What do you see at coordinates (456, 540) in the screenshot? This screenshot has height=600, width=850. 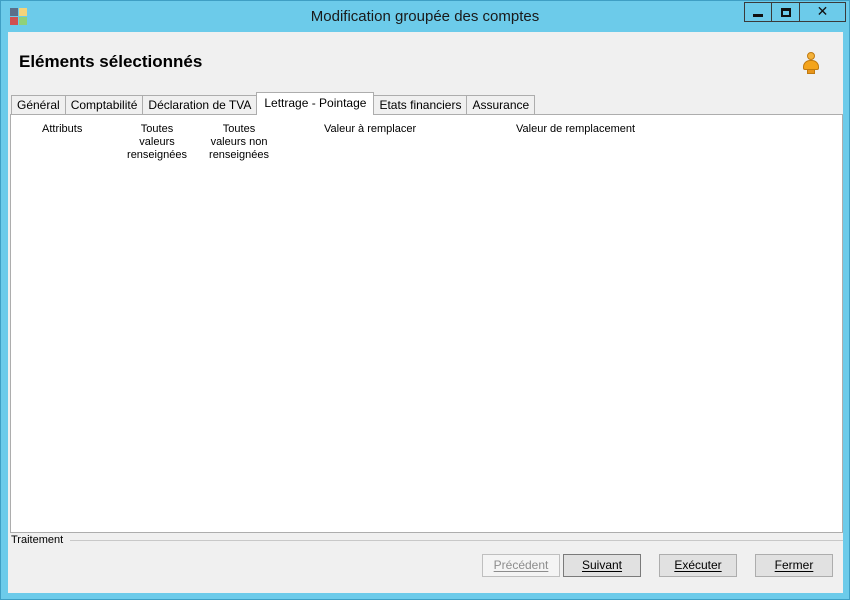 I see `processing-group-divider` at bounding box center [456, 540].